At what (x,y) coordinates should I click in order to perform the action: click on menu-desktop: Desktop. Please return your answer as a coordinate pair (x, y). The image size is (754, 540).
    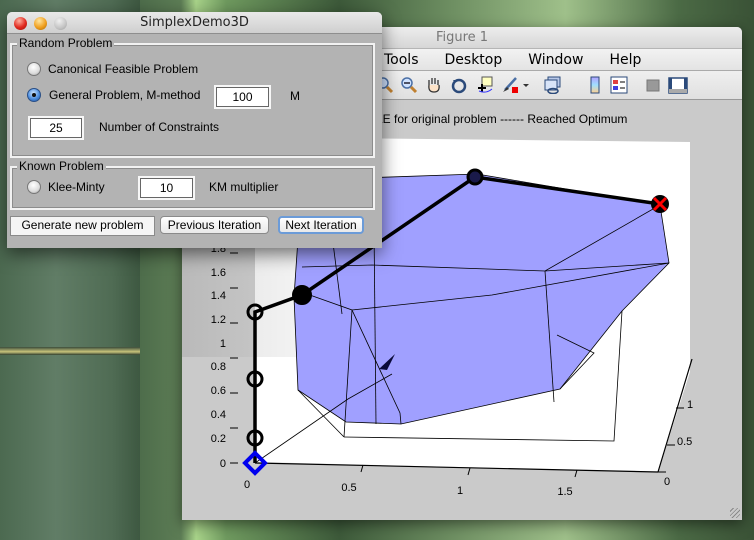
    Looking at the image, I should click on (474, 60).